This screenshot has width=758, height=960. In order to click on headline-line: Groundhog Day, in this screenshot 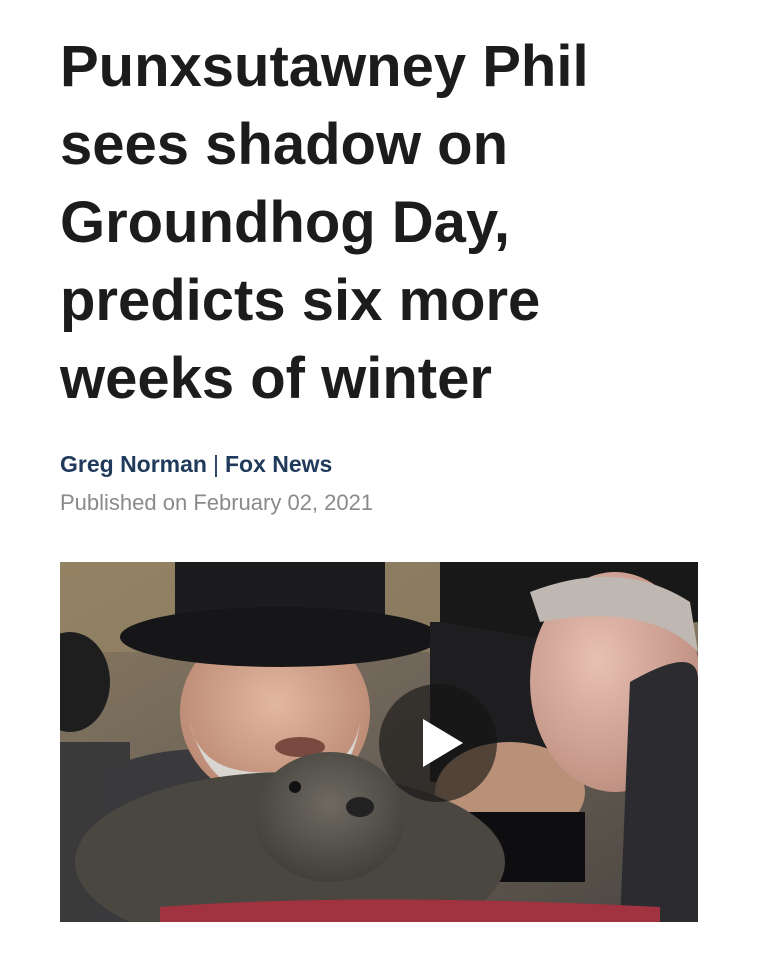, I will do `click(285, 222)`.